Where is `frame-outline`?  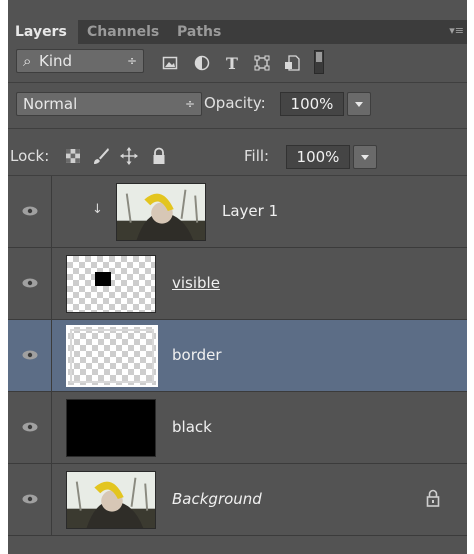
frame-outline is located at coordinates (112, 356).